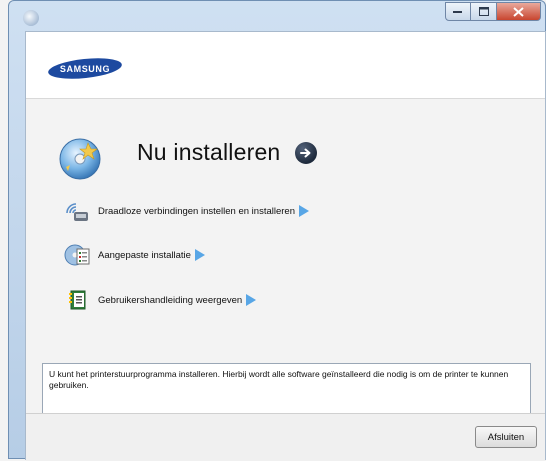  I want to click on window-controls, so click(493, 11).